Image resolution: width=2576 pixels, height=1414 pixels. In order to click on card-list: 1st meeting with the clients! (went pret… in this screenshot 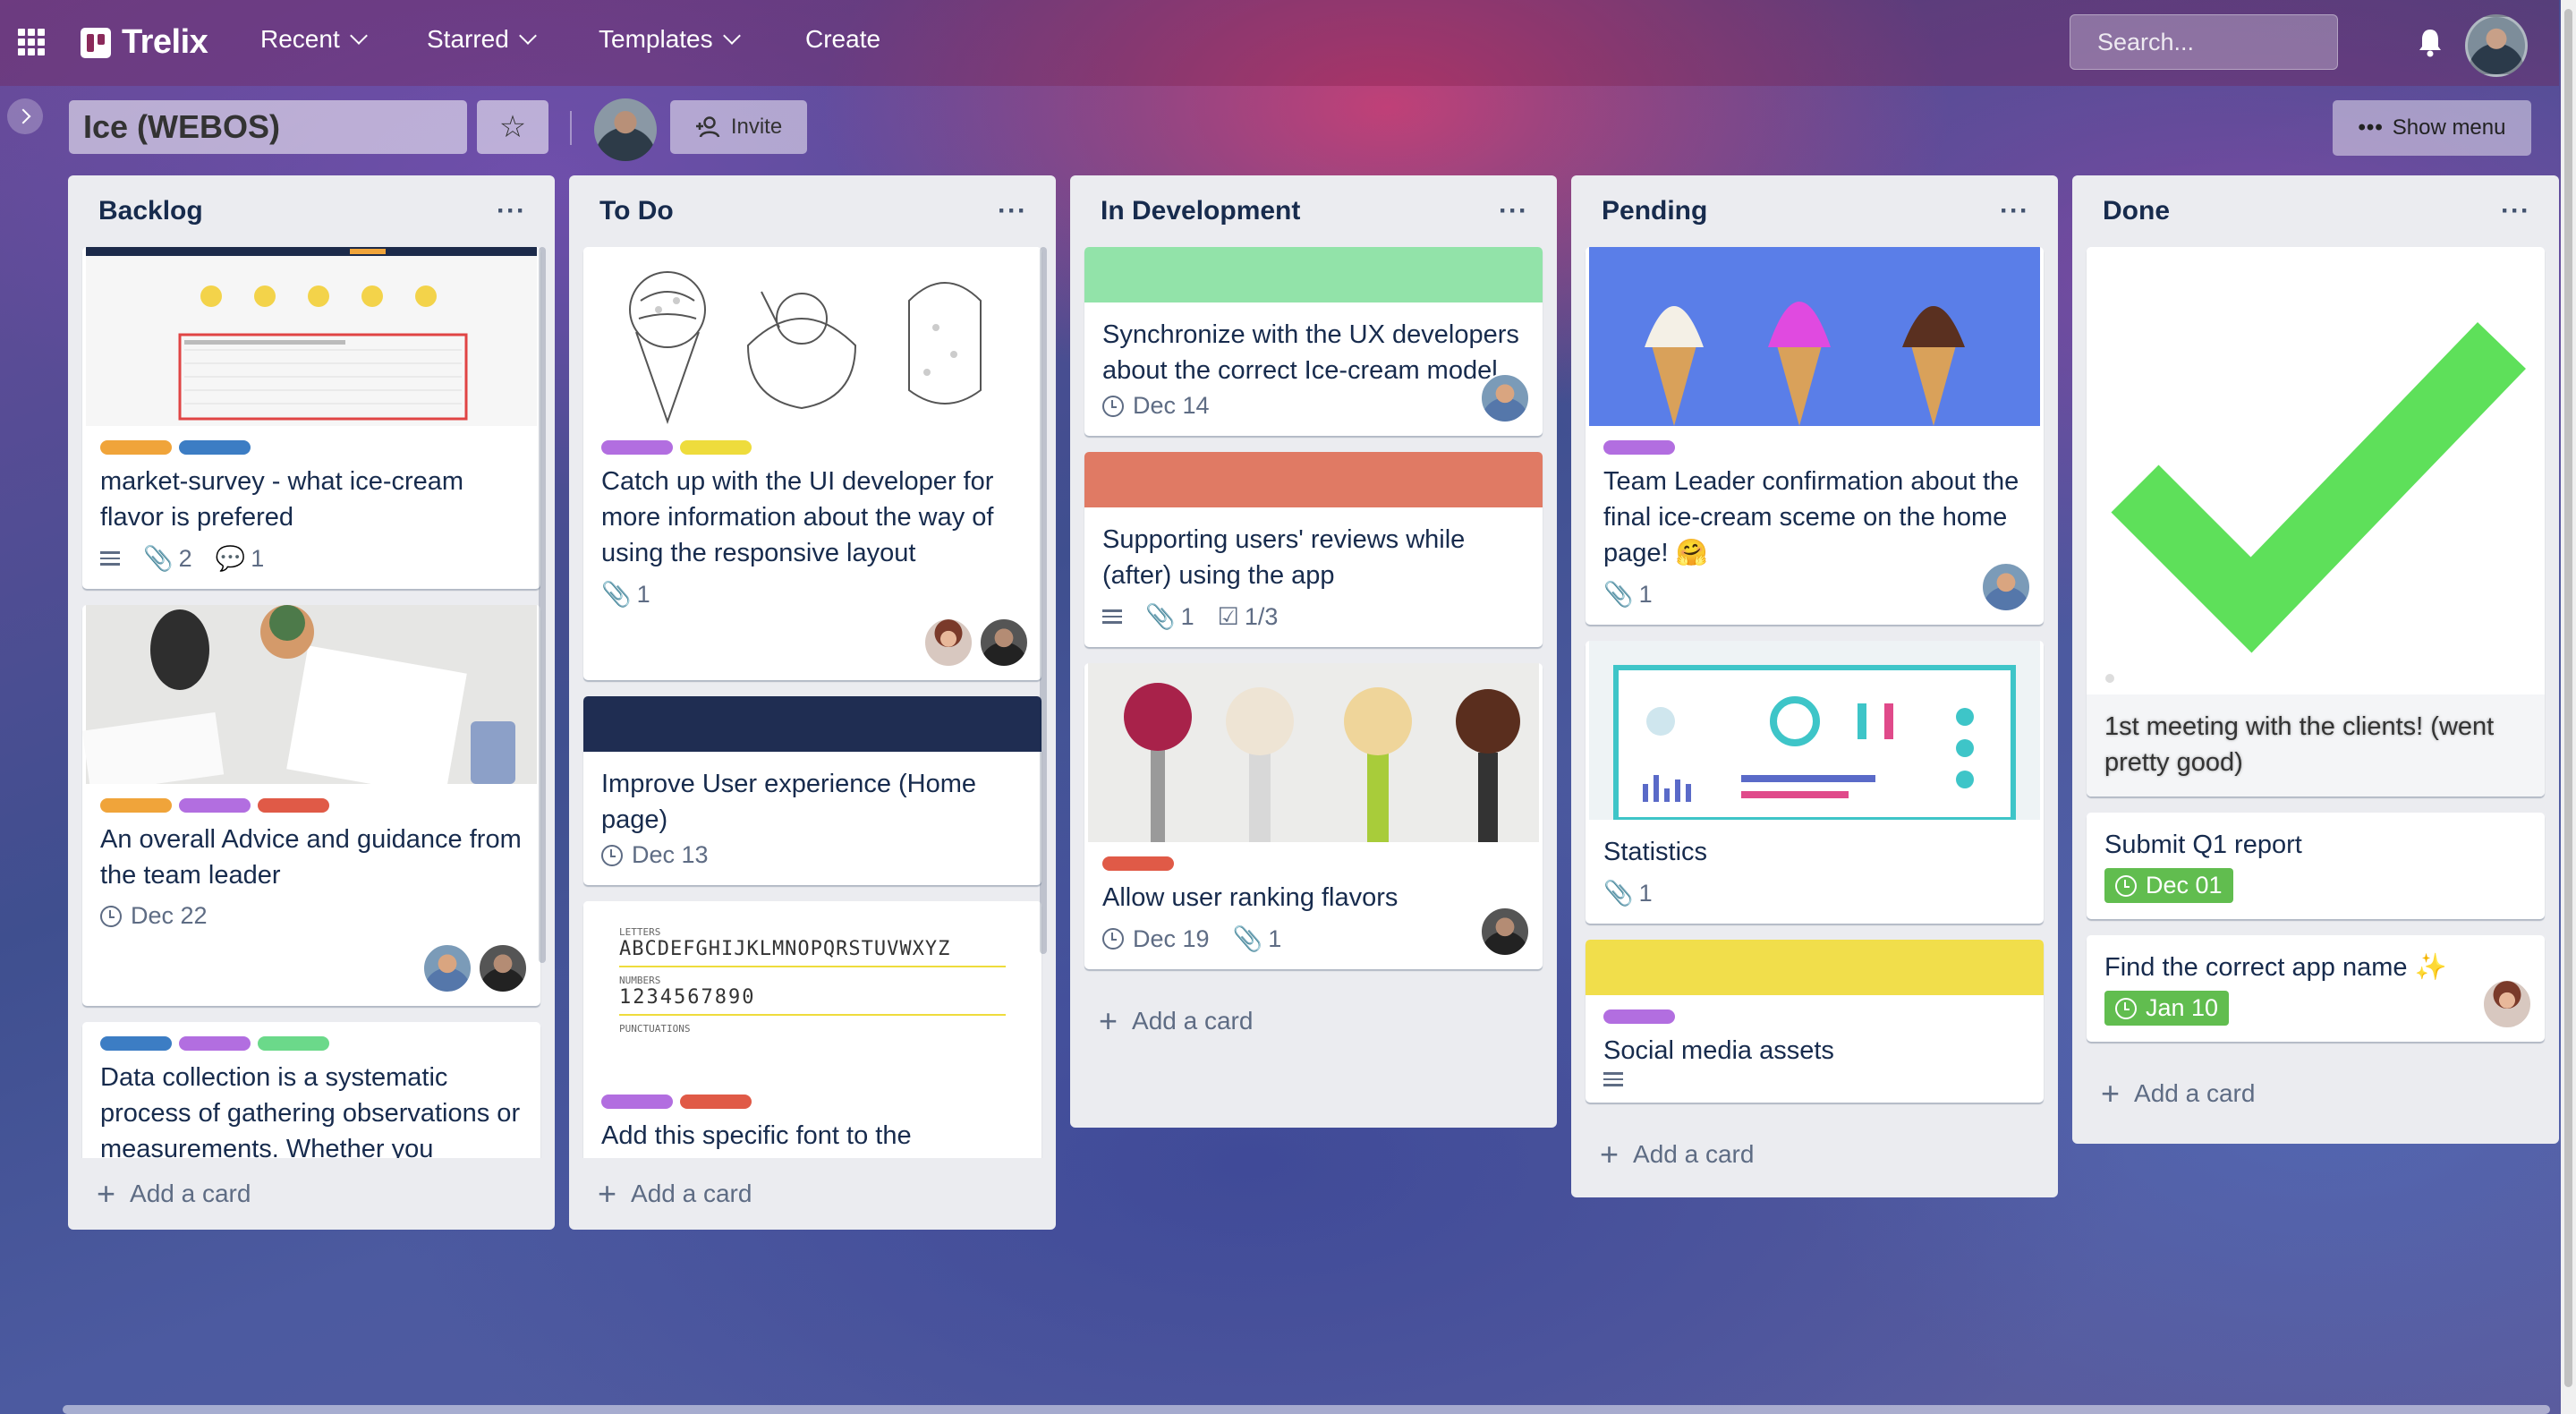, I will do `click(2315, 652)`.